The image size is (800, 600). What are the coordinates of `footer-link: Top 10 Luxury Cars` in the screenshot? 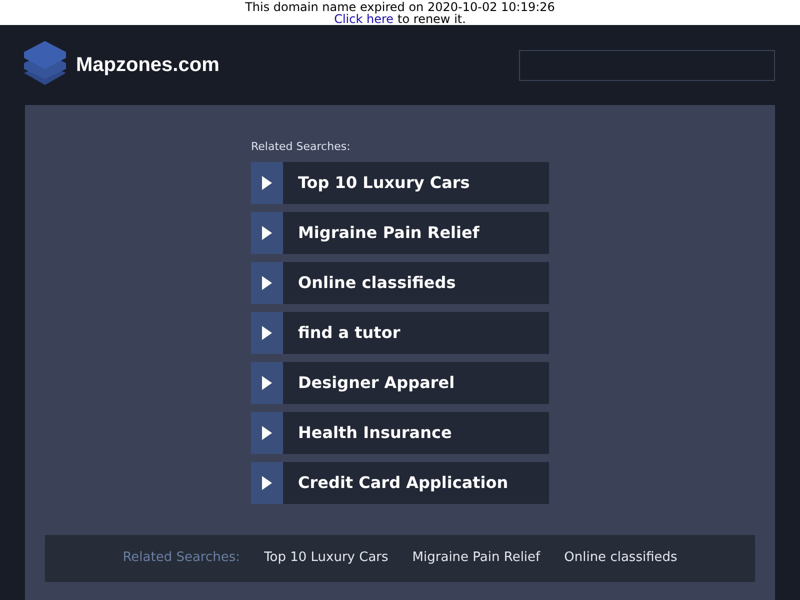 It's located at (326, 558).